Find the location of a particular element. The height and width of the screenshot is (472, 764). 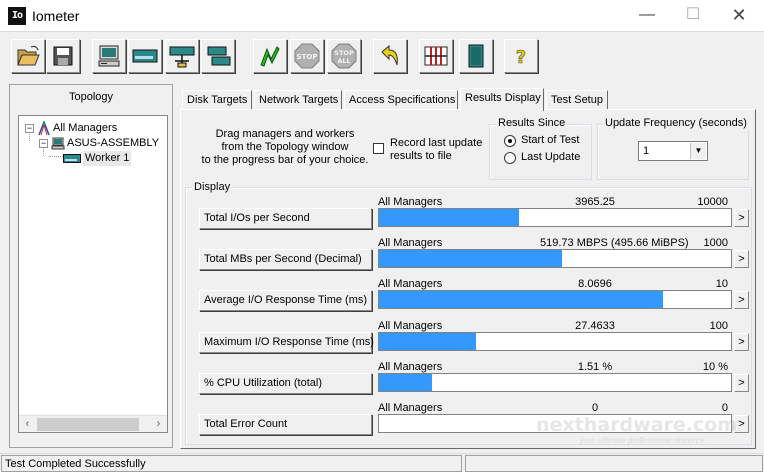

iometer-app-icon: Io is located at coordinates (17, 16).